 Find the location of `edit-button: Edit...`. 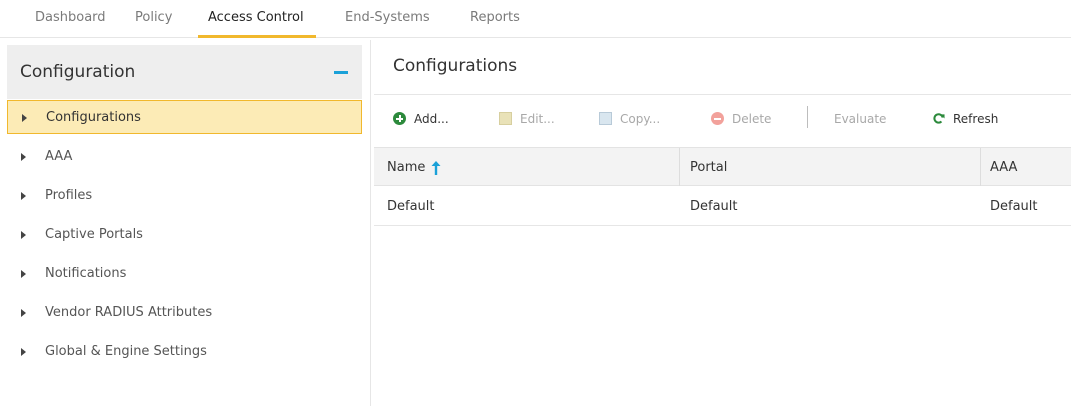

edit-button: Edit... is located at coordinates (534, 119).